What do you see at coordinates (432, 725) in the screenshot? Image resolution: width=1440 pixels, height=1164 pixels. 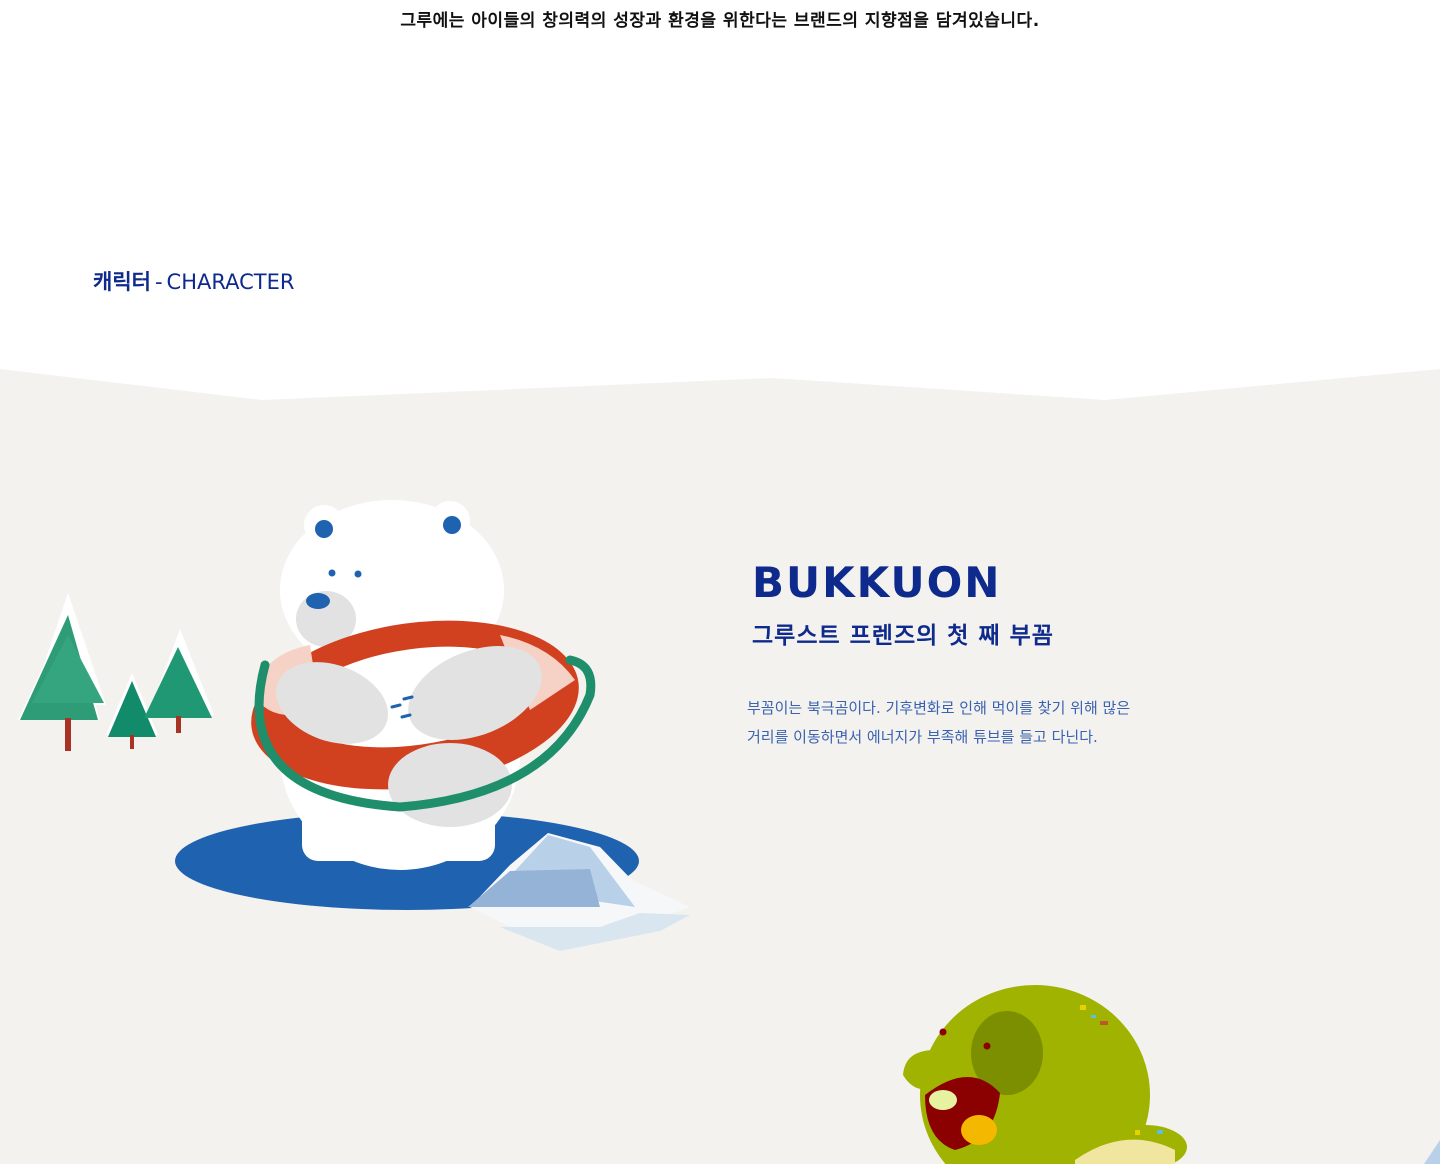 I see `polar-bear-character-illustration` at bounding box center [432, 725].